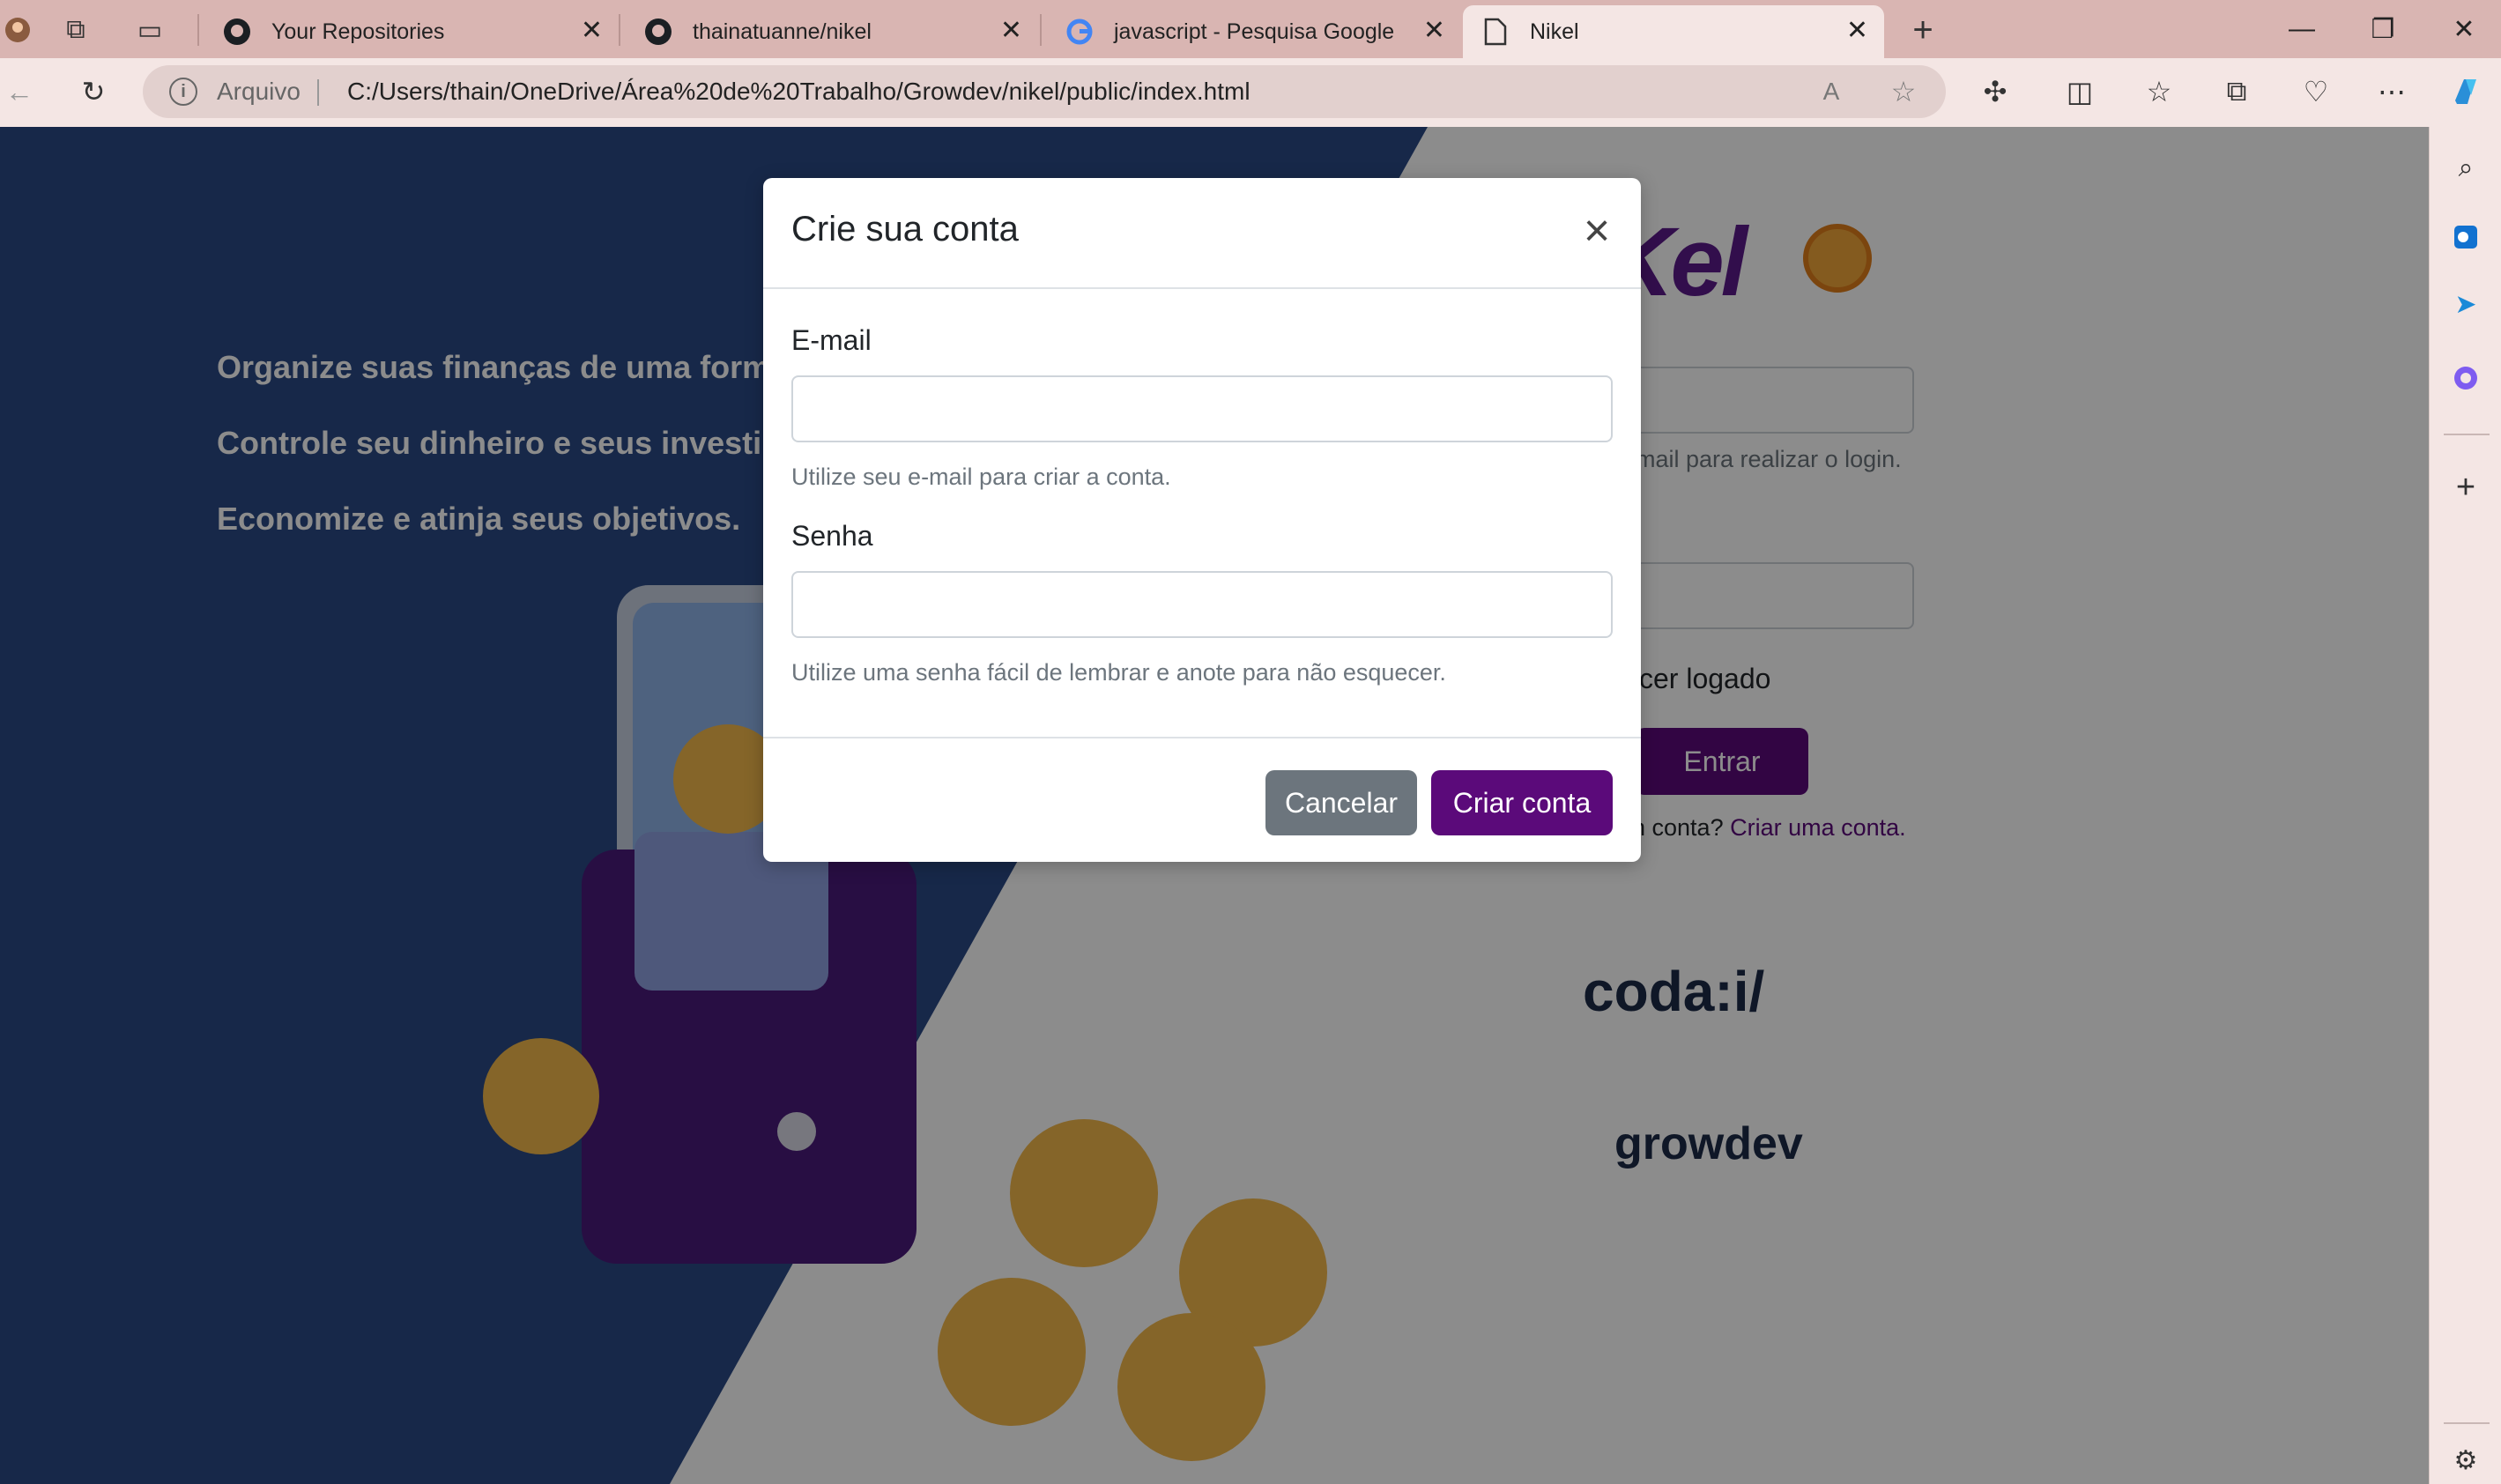  I want to click on tab-title: Nikel, so click(1554, 31).